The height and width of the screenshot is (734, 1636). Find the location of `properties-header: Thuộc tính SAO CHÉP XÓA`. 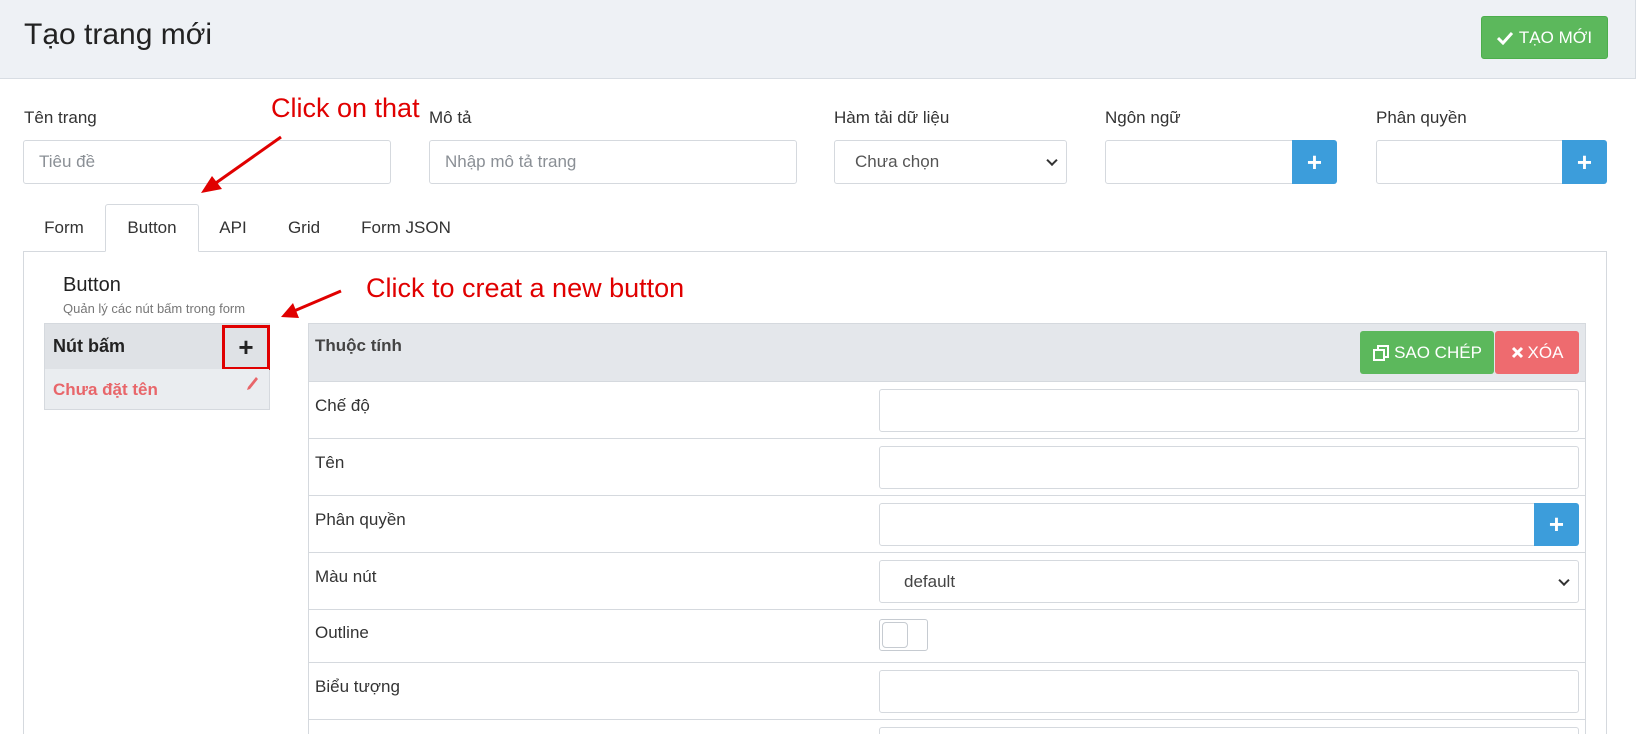

properties-header: Thuộc tính SAO CHÉP XÓA is located at coordinates (947, 353).